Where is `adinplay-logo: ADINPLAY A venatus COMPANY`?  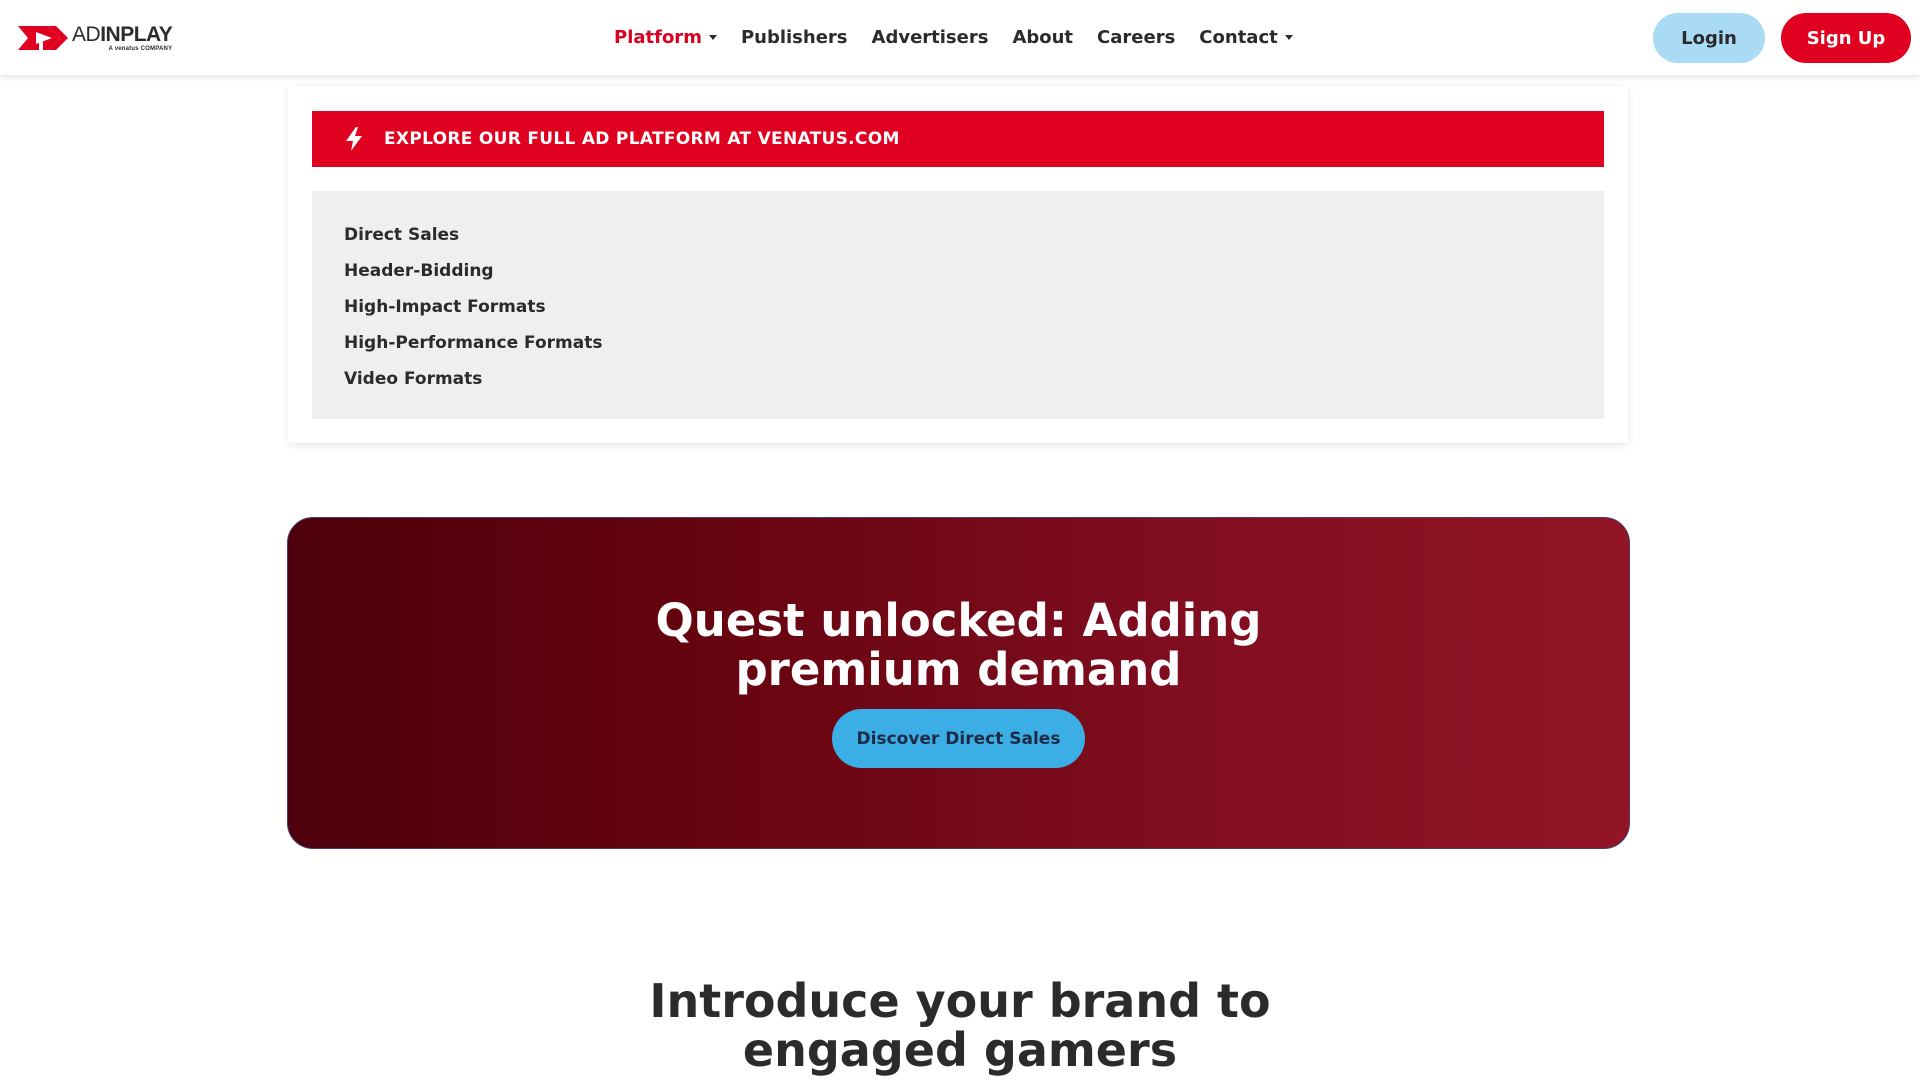 adinplay-logo: ADINPLAY A venatus COMPANY is located at coordinates (95, 38).